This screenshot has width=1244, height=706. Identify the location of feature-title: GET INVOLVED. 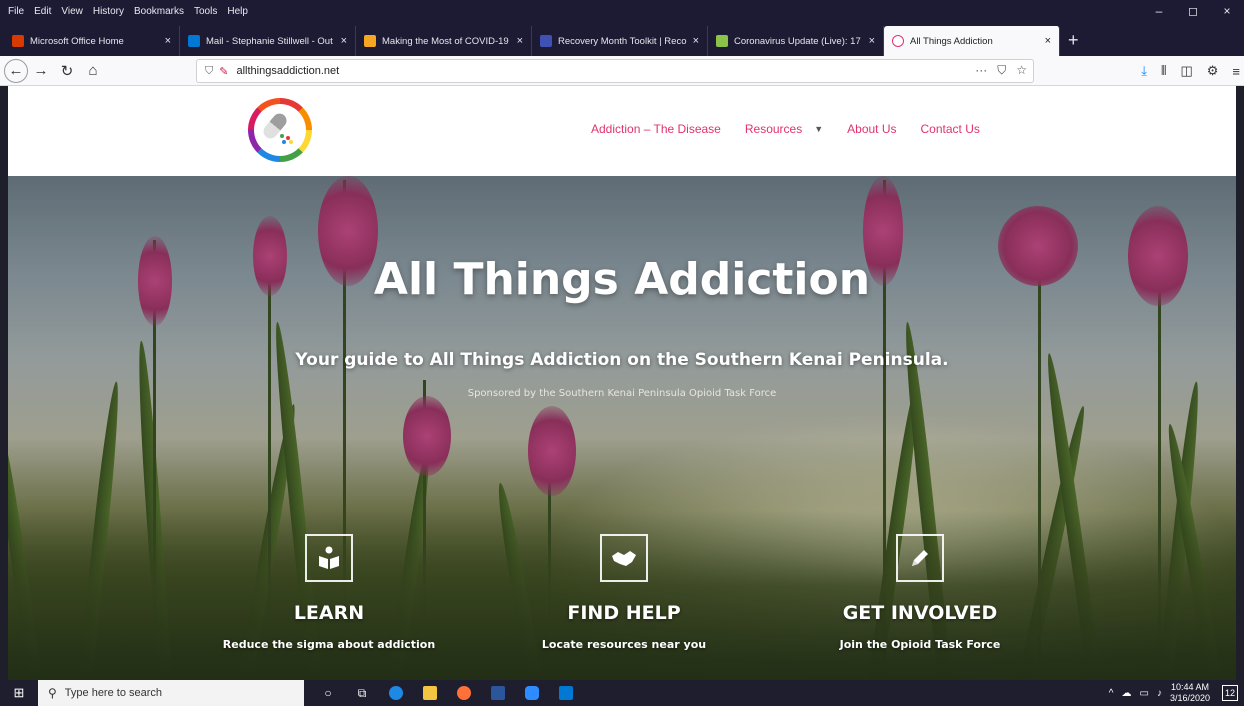
(920, 613).